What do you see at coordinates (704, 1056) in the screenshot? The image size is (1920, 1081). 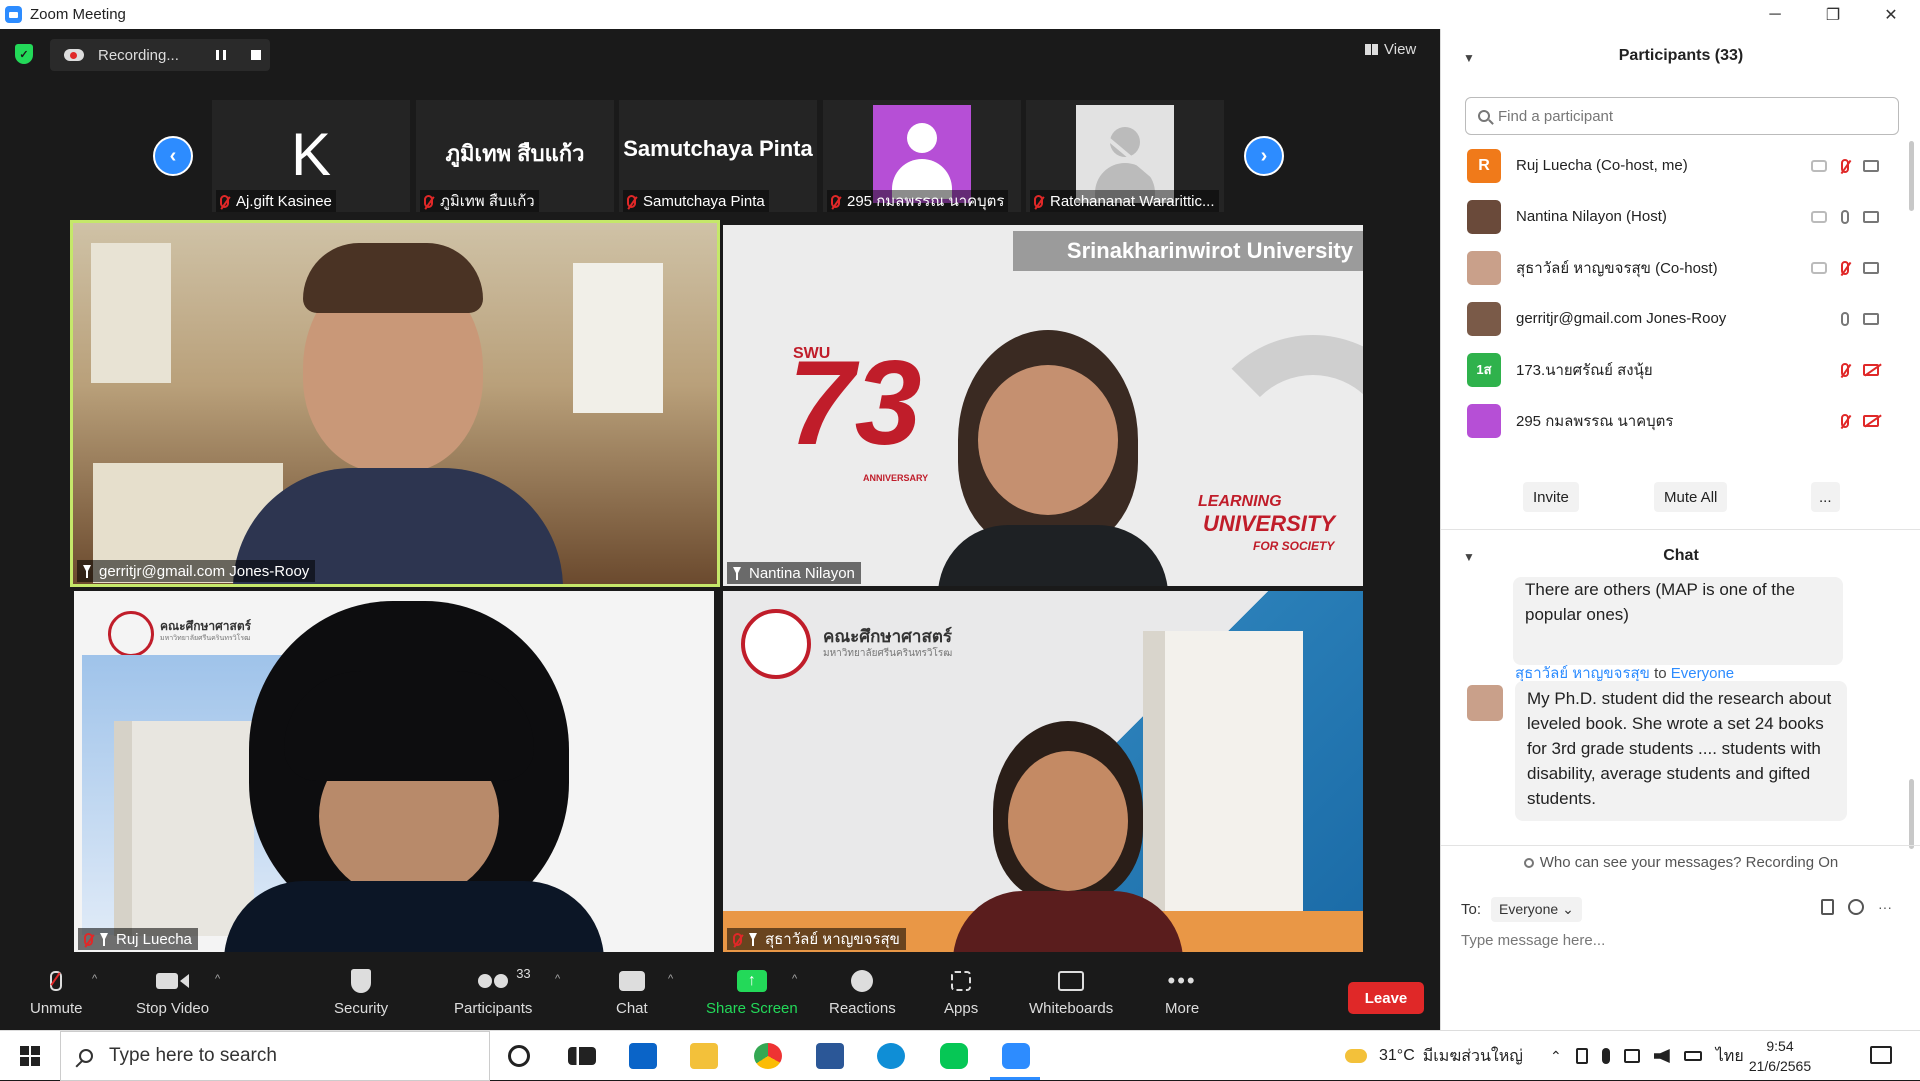 I see `file-explorer-icon` at bounding box center [704, 1056].